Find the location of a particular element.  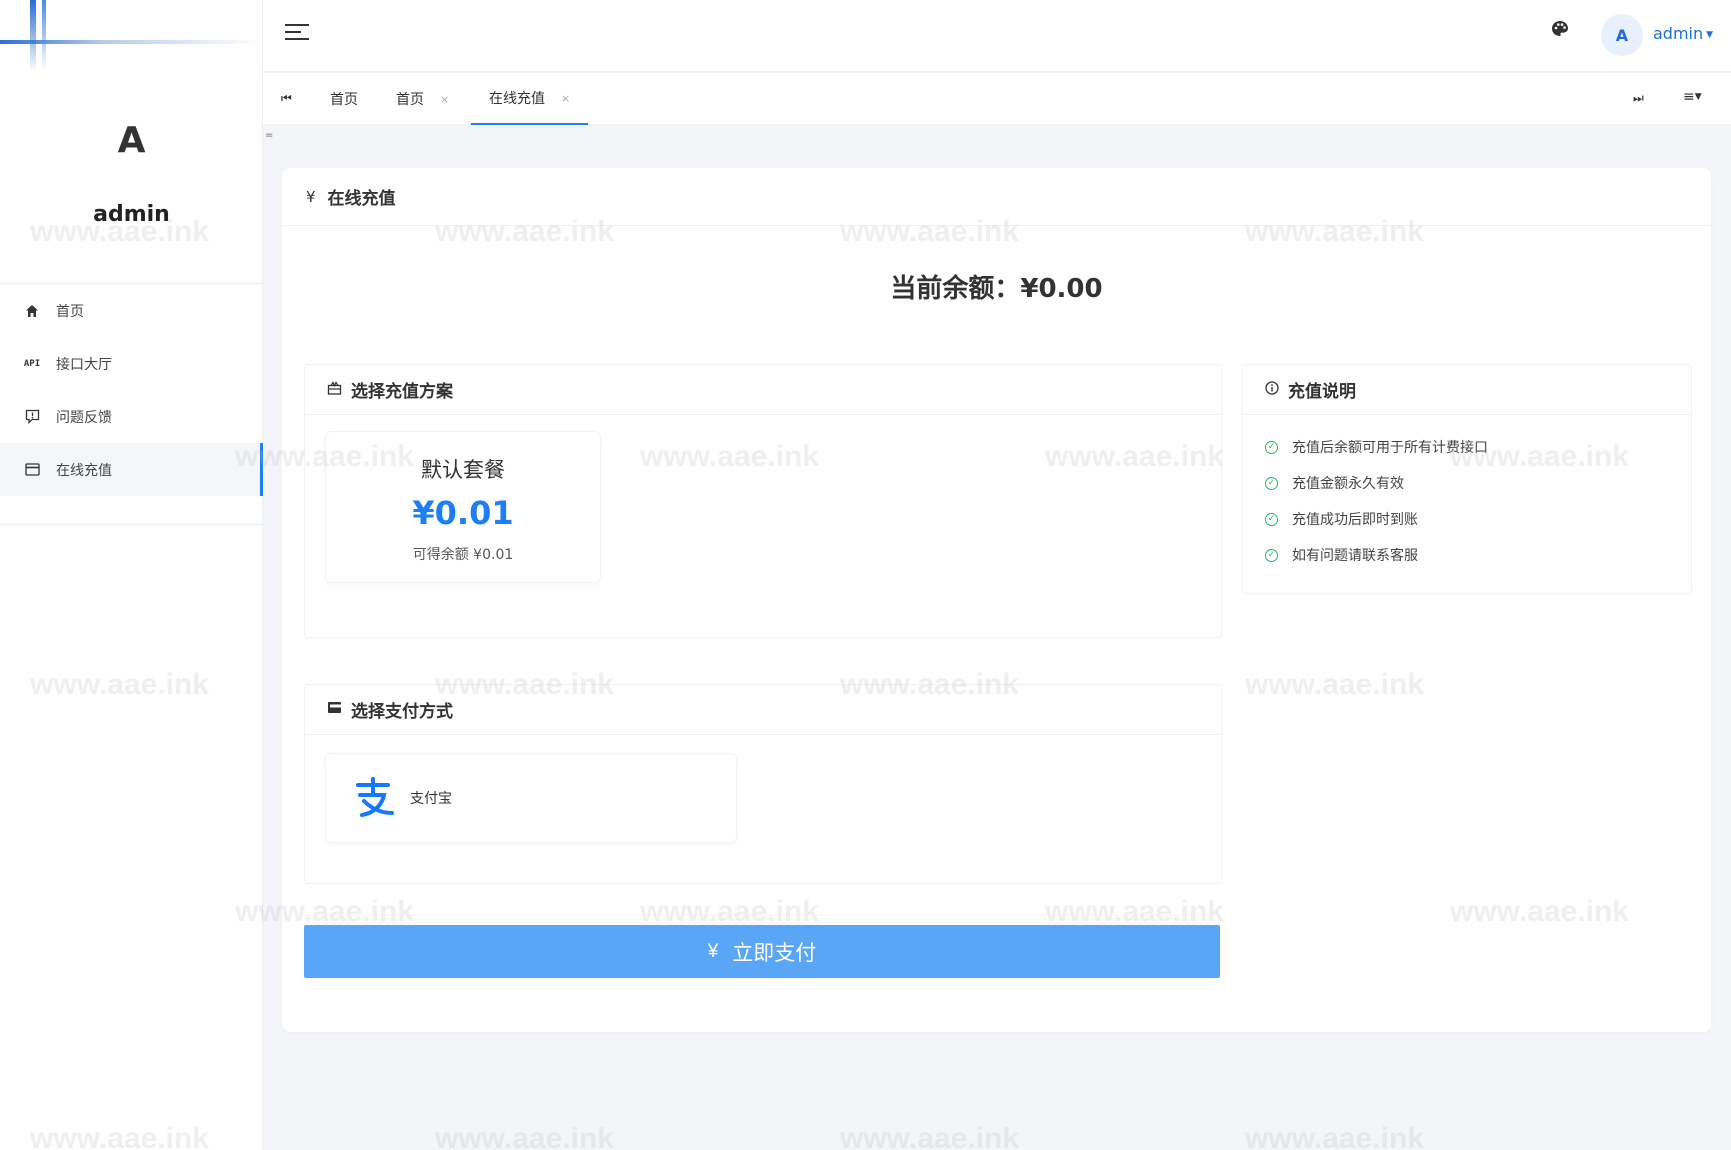

card-header: ¥ 在线充值 is located at coordinates (996, 197).